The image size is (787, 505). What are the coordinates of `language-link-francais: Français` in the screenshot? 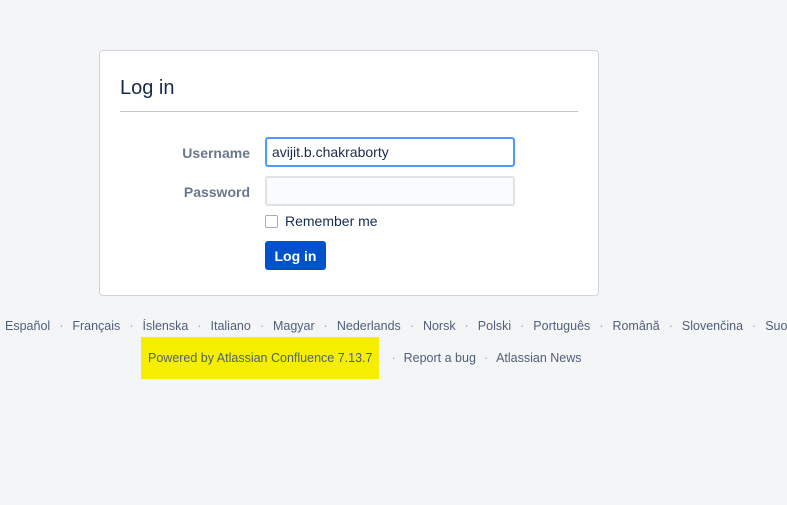 It's located at (96, 326).